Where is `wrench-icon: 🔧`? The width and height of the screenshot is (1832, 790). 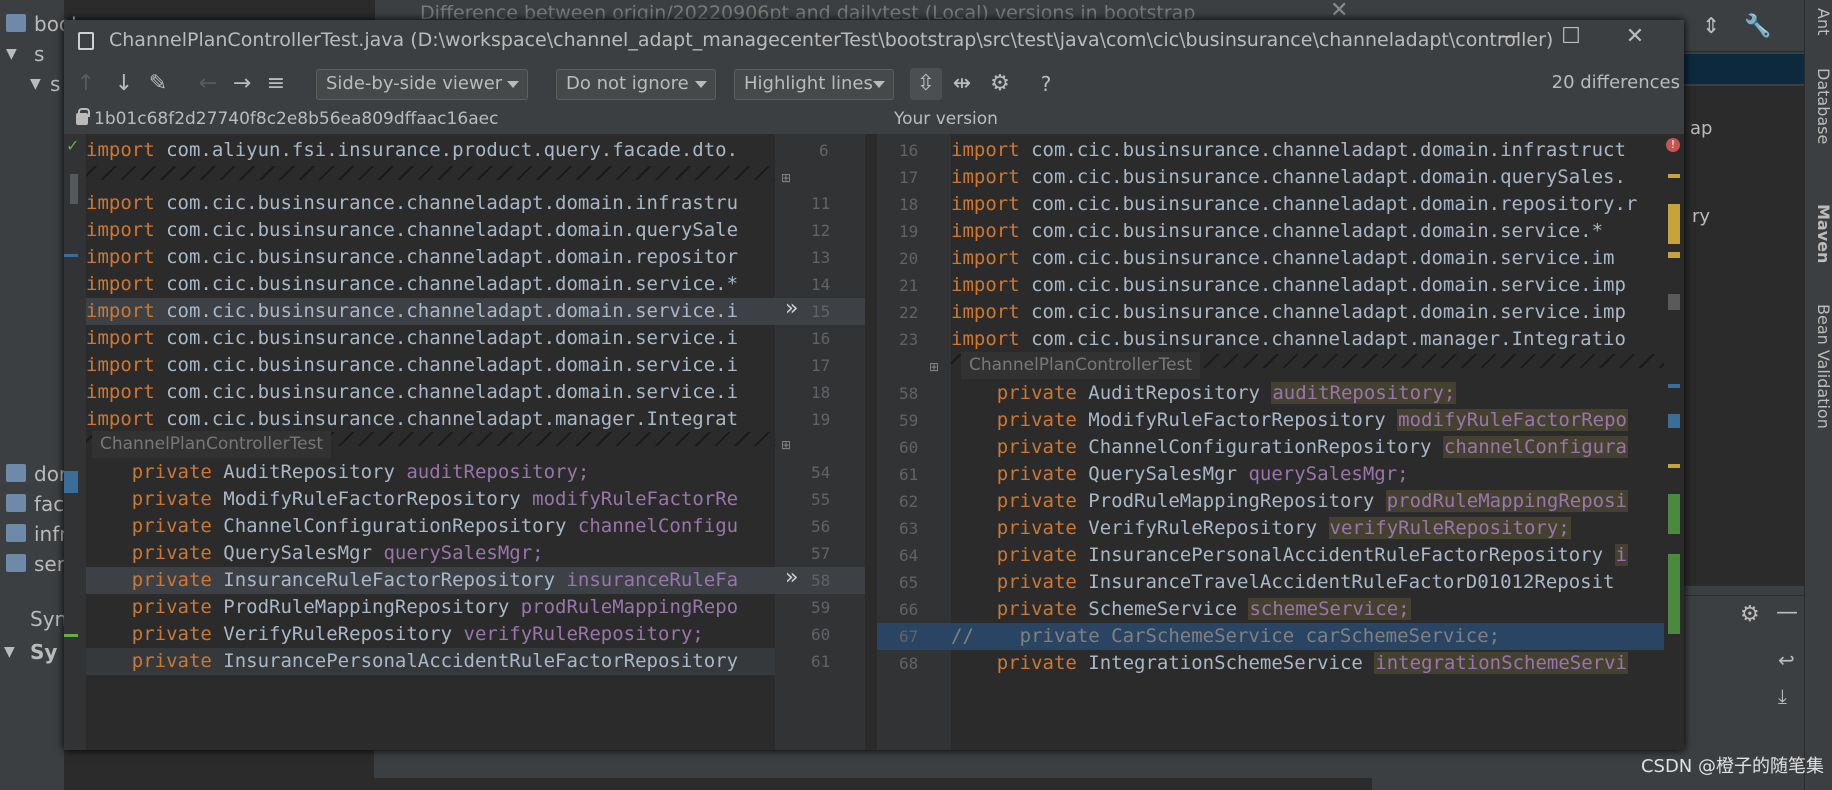 wrench-icon: 🔧 is located at coordinates (1757, 26).